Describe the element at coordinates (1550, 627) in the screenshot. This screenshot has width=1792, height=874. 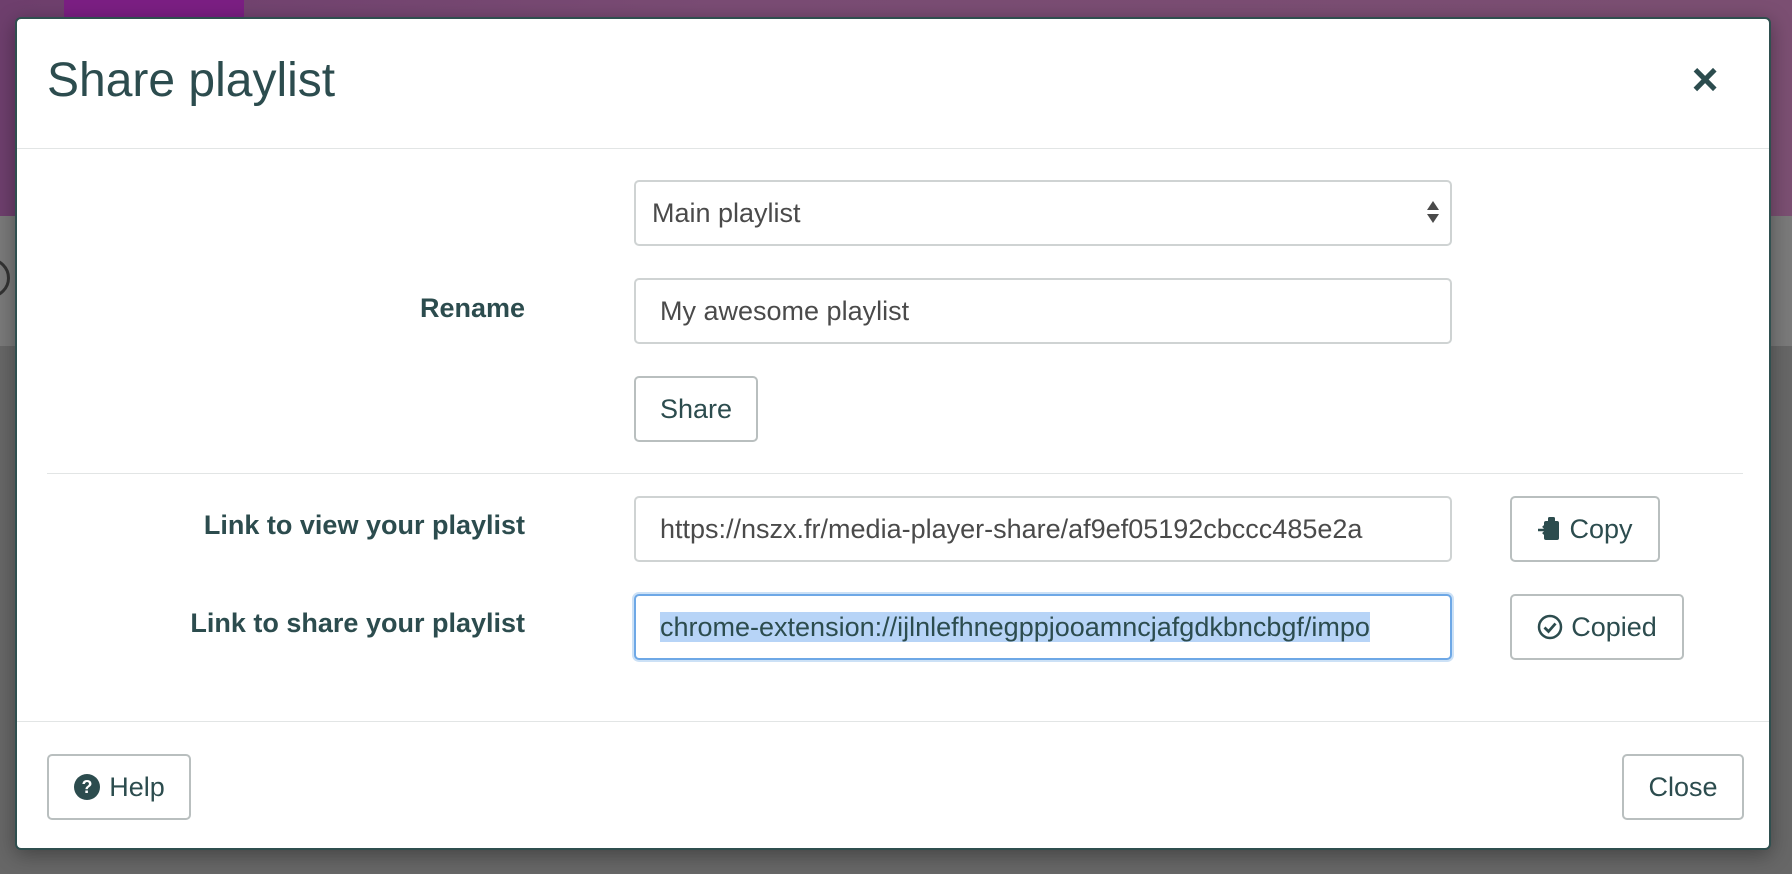
I see `check-circle-icon` at that location.